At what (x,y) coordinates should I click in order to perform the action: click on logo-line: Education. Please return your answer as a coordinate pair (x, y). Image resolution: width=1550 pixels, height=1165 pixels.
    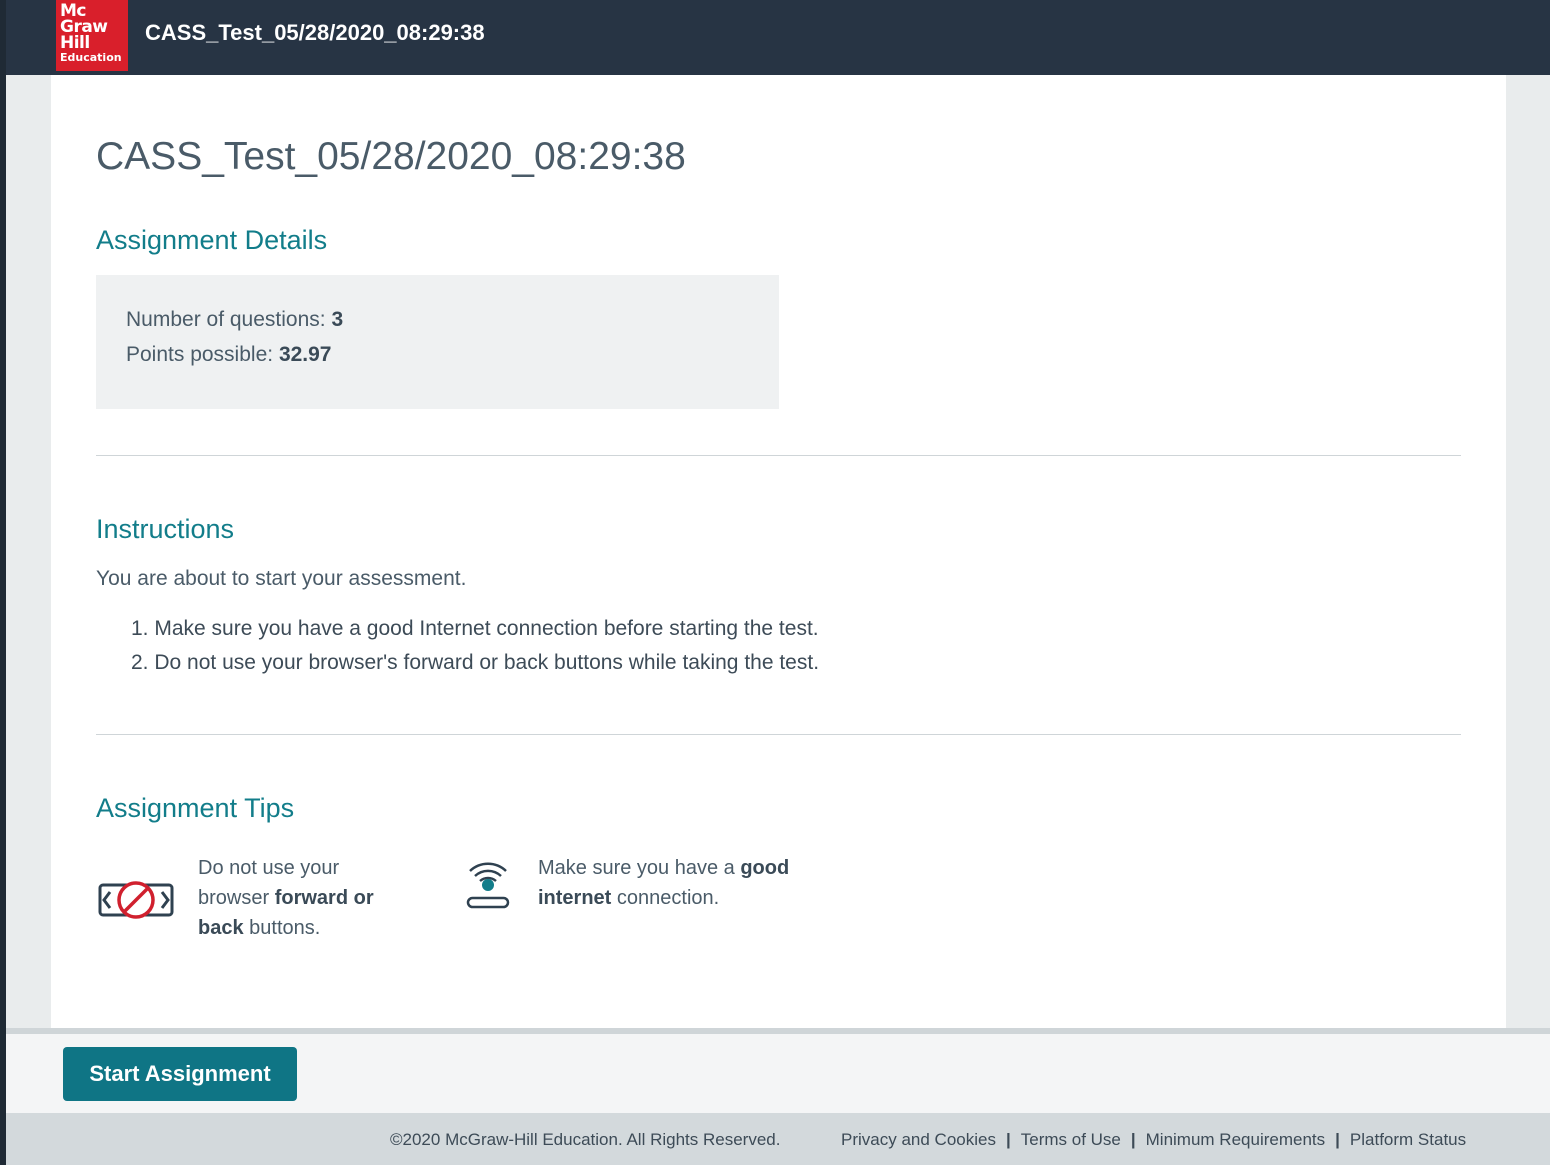
    Looking at the image, I should click on (91, 57).